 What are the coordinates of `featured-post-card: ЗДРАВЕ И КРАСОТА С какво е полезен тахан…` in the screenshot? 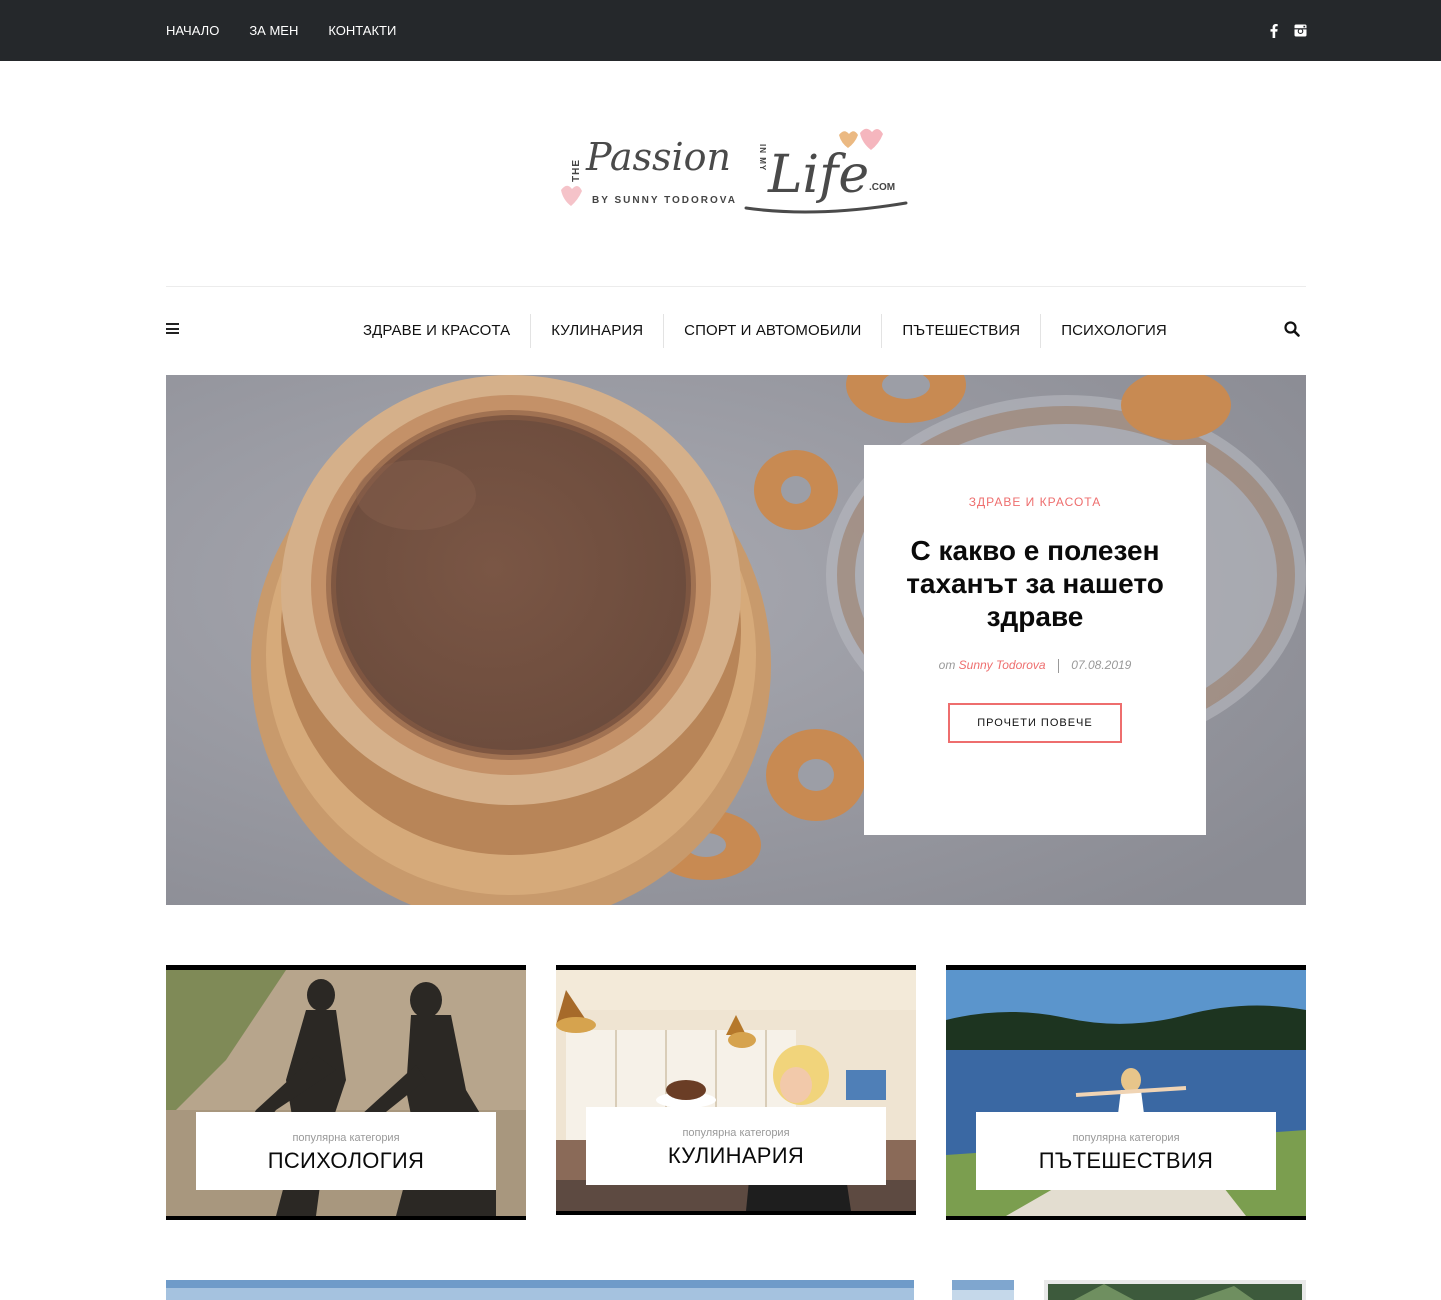 It's located at (1035, 640).